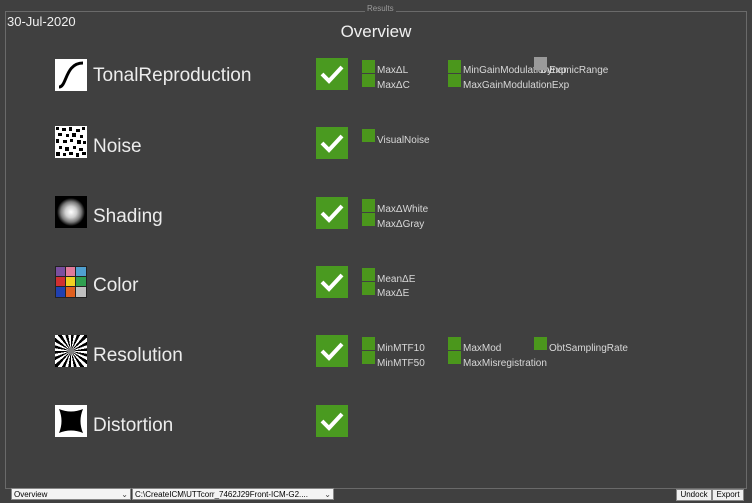  I want to click on category-label-noise: Noise, so click(117, 146).